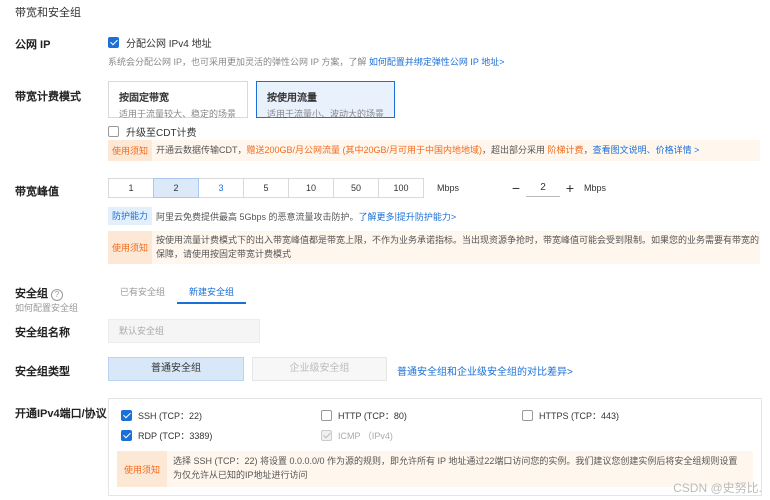 The width and height of the screenshot is (770, 500). What do you see at coordinates (570, 188) in the screenshot?
I see `increment-button: +` at bounding box center [570, 188].